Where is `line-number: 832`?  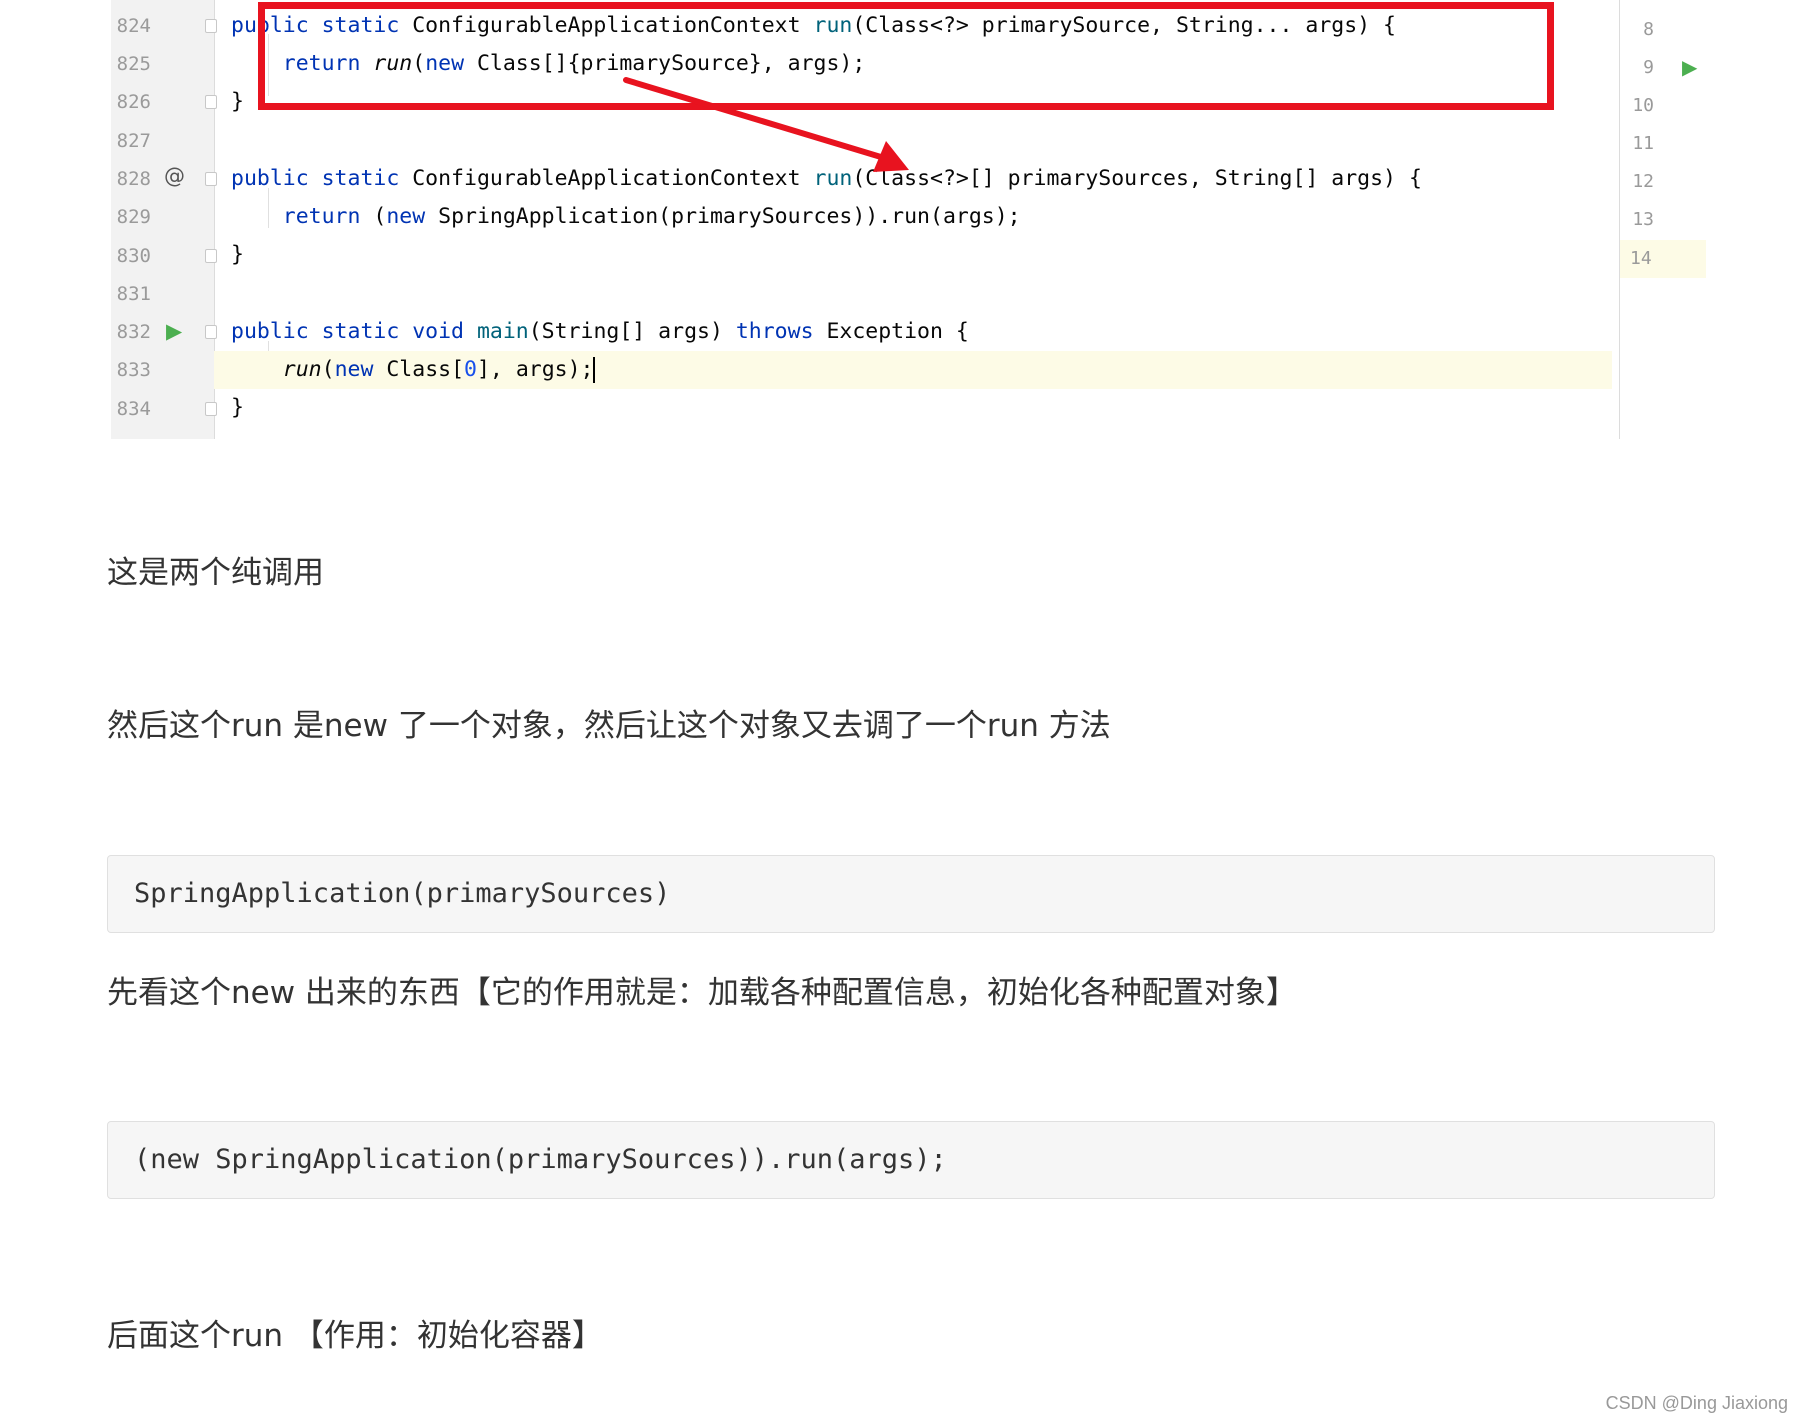 line-number: 832 is located at coordinates (133, 332).